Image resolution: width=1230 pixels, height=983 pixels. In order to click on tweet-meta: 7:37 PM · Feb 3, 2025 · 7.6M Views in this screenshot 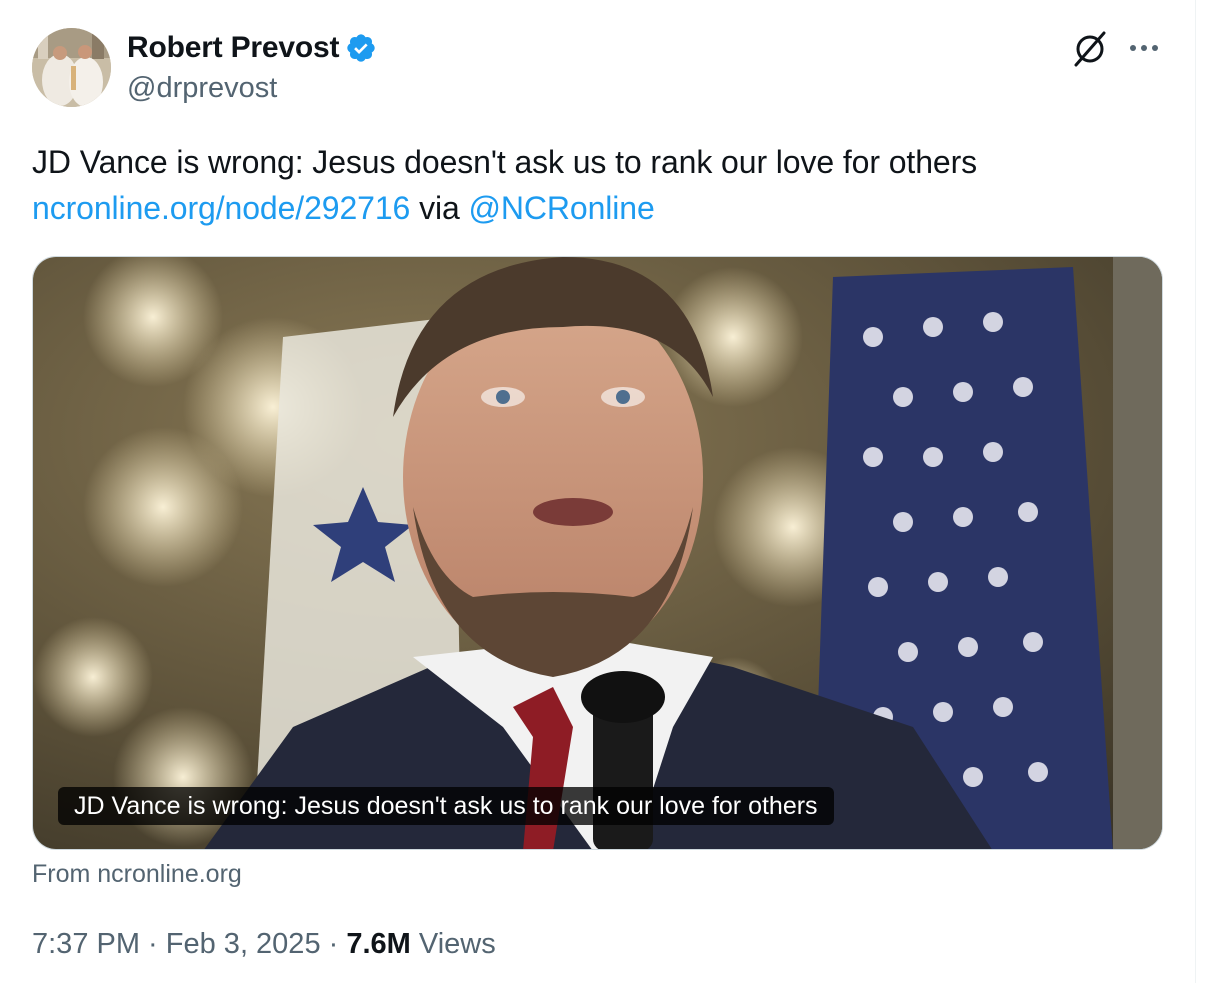, I will do `click(264, 944)`.